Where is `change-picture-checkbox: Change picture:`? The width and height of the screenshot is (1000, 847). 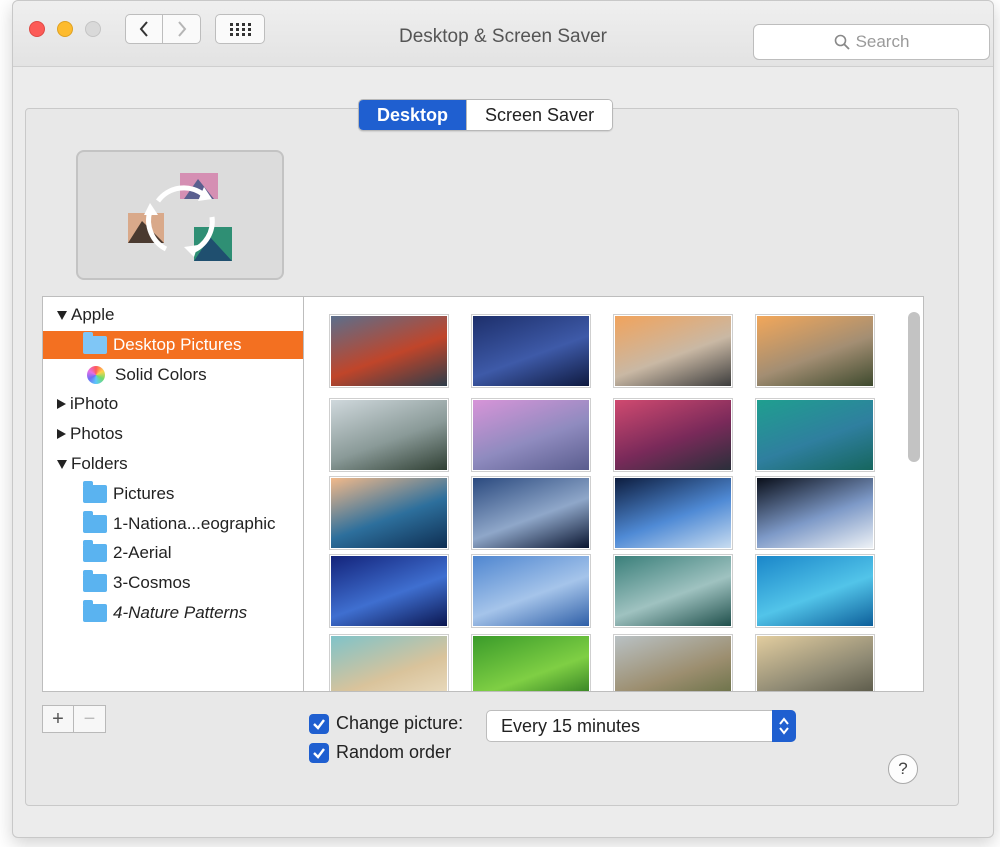
change-picture-checkbox: Change picture: is located at coordinates (386, 723).